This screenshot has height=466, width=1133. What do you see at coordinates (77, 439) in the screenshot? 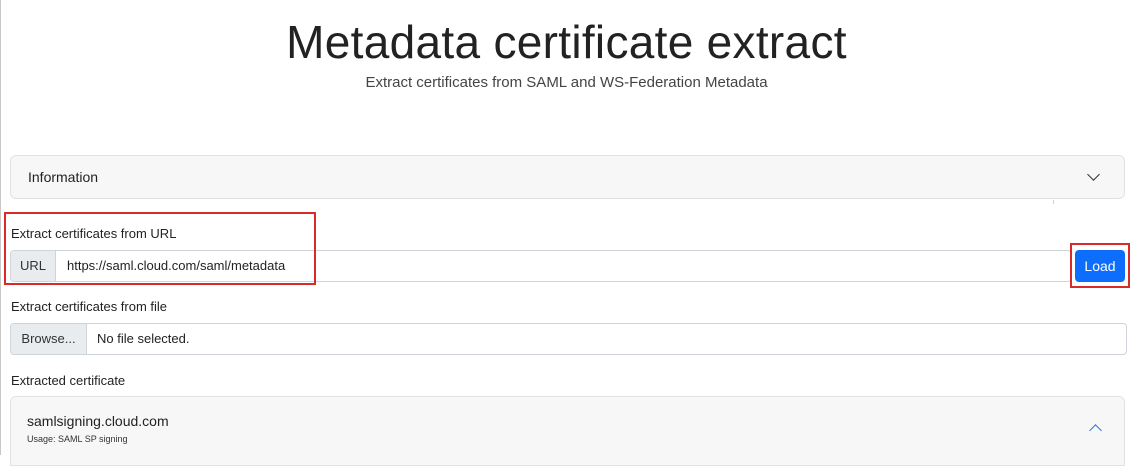
I see `certificate-usage: Usage: SAML SP signing` at bounding box center [77, 439].